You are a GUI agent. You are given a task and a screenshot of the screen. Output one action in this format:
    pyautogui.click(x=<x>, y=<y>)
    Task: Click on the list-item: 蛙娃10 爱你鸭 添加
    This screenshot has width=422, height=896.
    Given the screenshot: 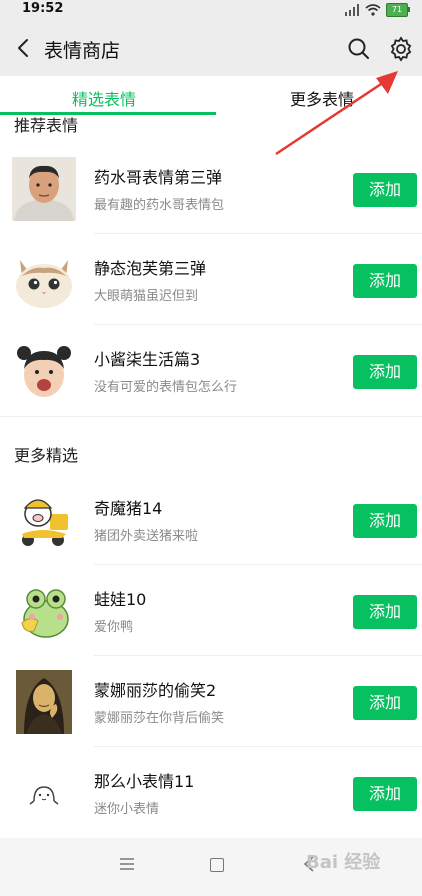 What is the action you would take?
    pyautogui.click(x=211, y=610)
    